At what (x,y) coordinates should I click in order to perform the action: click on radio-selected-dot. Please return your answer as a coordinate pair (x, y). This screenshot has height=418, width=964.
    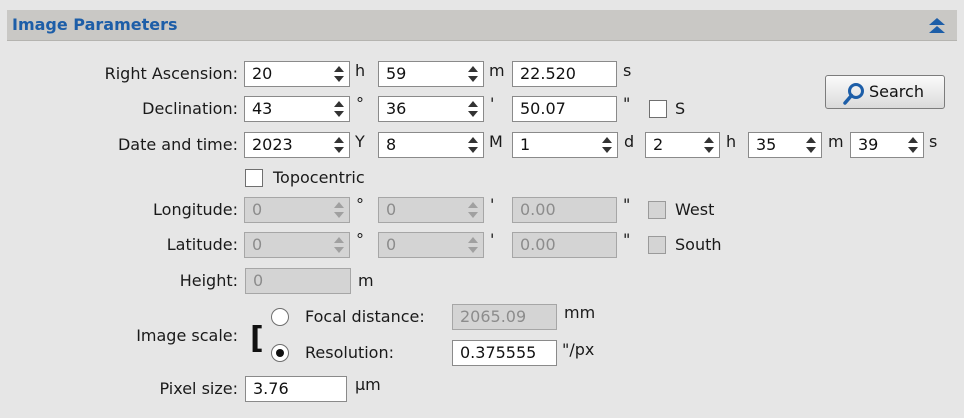
    Looking at the image, I should click on (280, 353).